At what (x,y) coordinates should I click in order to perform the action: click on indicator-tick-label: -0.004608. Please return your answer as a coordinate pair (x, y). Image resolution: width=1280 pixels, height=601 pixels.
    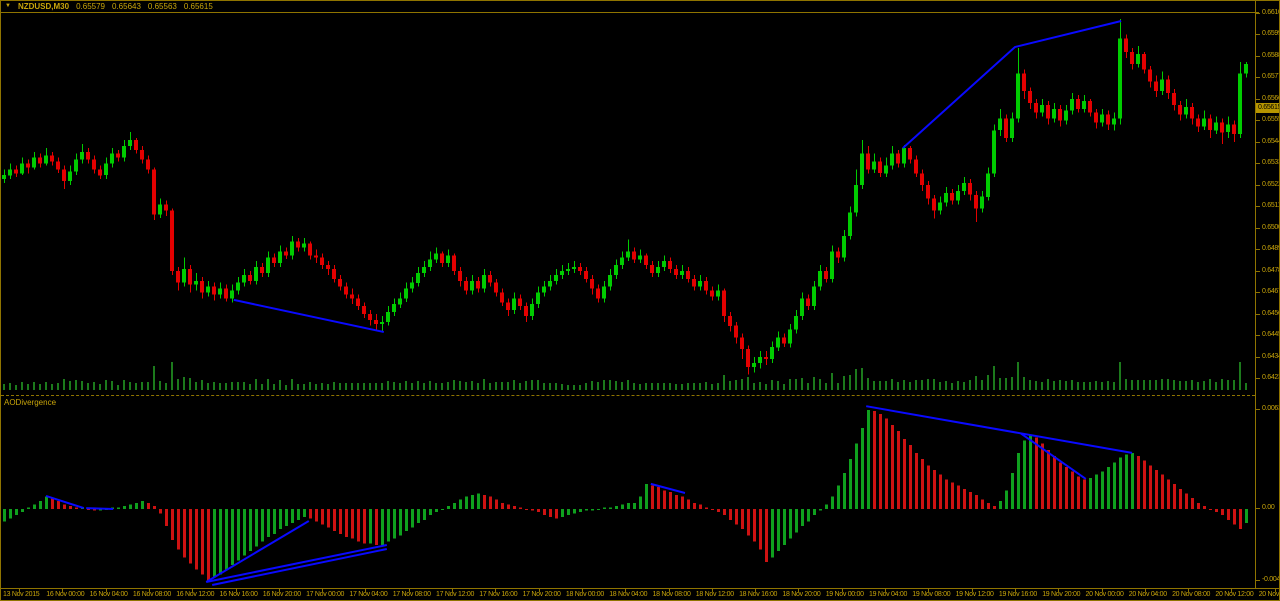
    Looking at the image, I should click on (1271, 579).